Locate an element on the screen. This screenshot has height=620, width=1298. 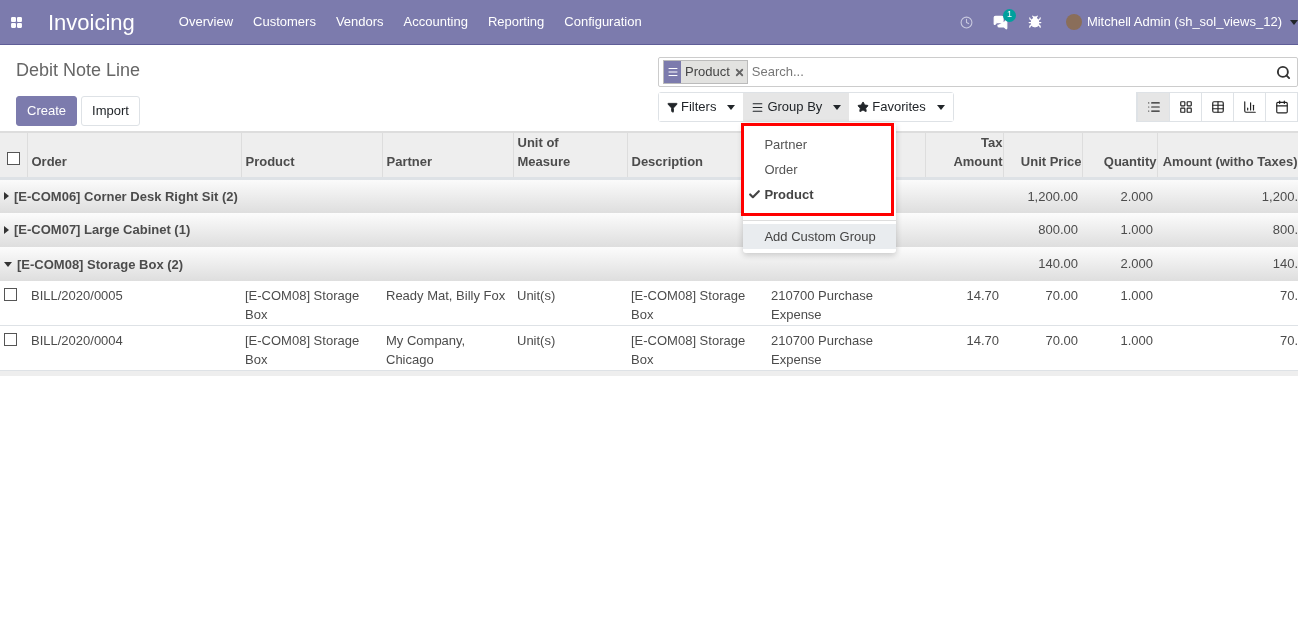
group-label: [E-COM06] Corner Desk Right Sit (2) is located at coordinates (126, 196).